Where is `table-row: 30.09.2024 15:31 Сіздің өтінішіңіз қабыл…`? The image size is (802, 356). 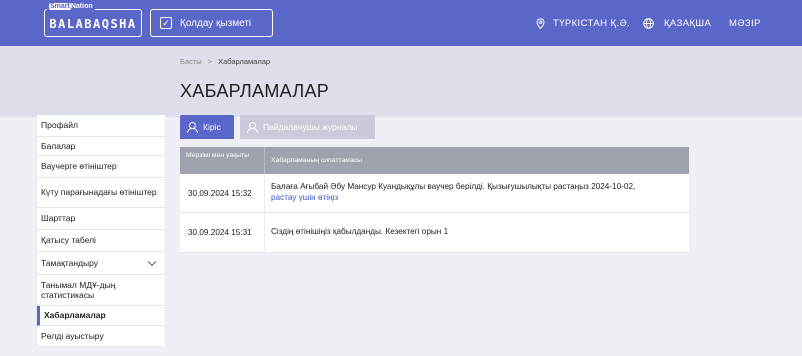
table-row: 30.09.2024 15:31 Сіздің өтінішіңіз қабыл… is located at coordinates (434, 233).